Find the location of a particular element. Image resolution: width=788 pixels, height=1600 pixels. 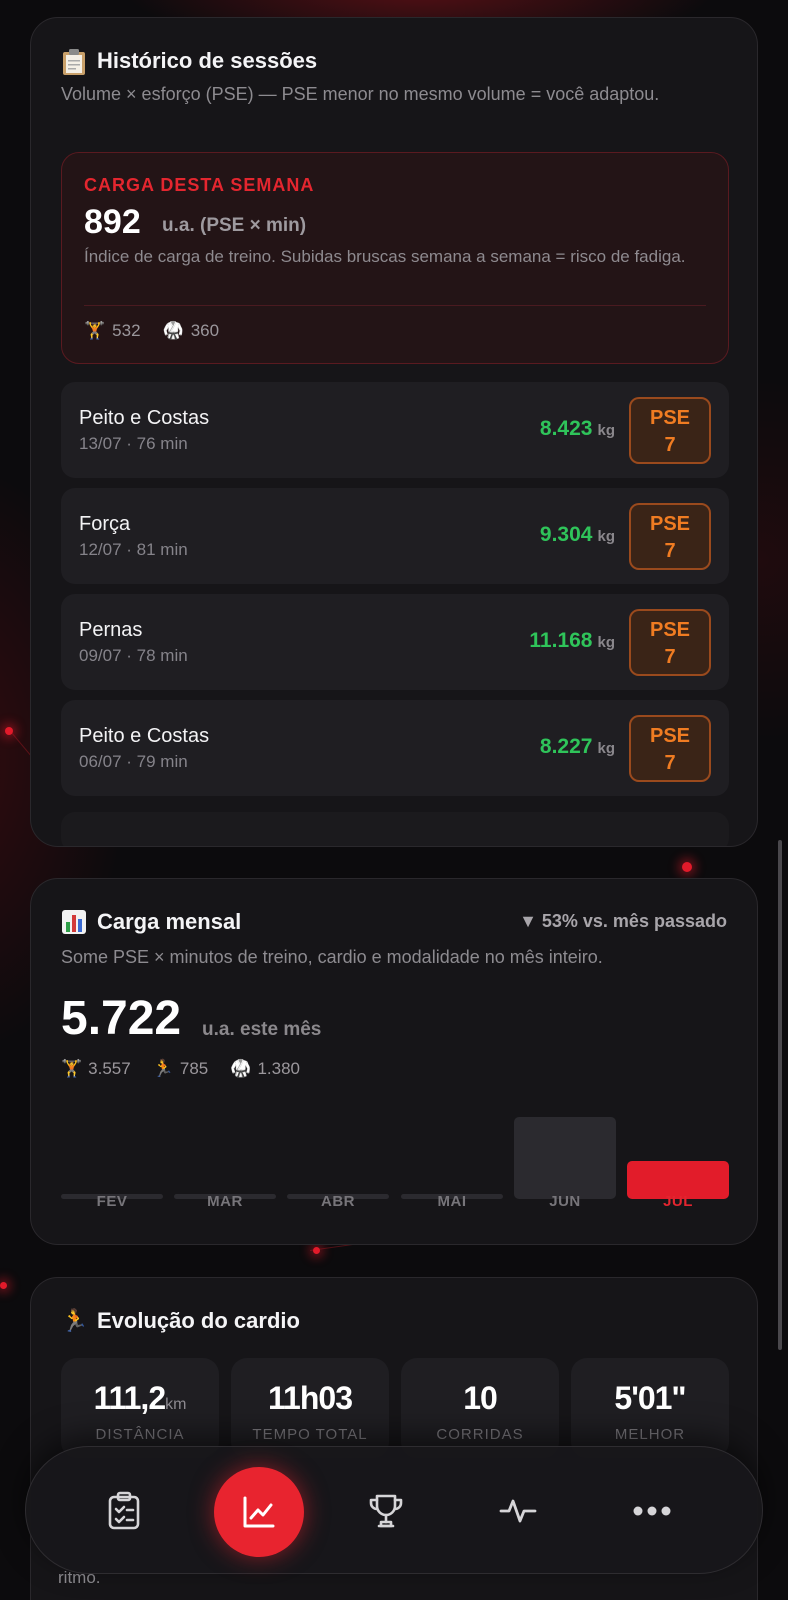

scrollbar is located at coordinates (780, 1095).